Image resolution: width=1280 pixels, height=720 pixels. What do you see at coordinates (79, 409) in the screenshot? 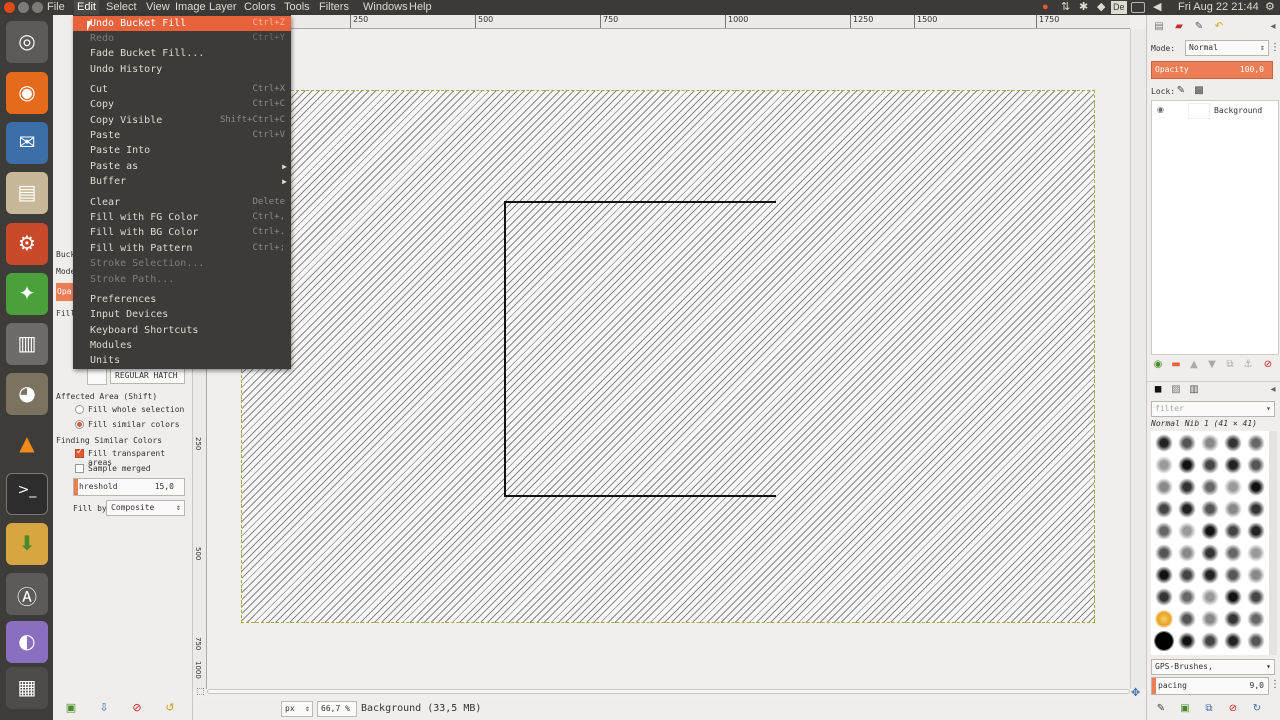
I see `fill-whole-radio` at bounding box center [79, 409].